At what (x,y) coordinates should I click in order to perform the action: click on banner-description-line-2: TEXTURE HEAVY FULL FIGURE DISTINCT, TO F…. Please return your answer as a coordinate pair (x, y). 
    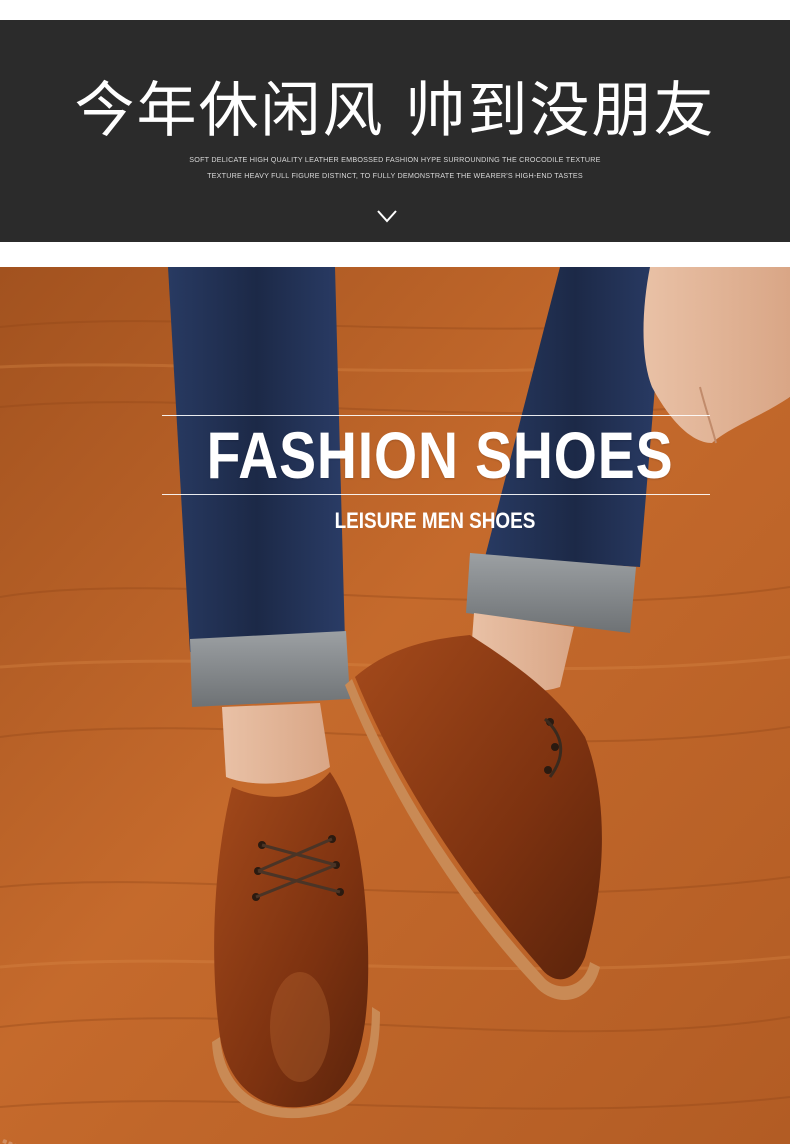
    Looking at the image, I should click on (395, 175).